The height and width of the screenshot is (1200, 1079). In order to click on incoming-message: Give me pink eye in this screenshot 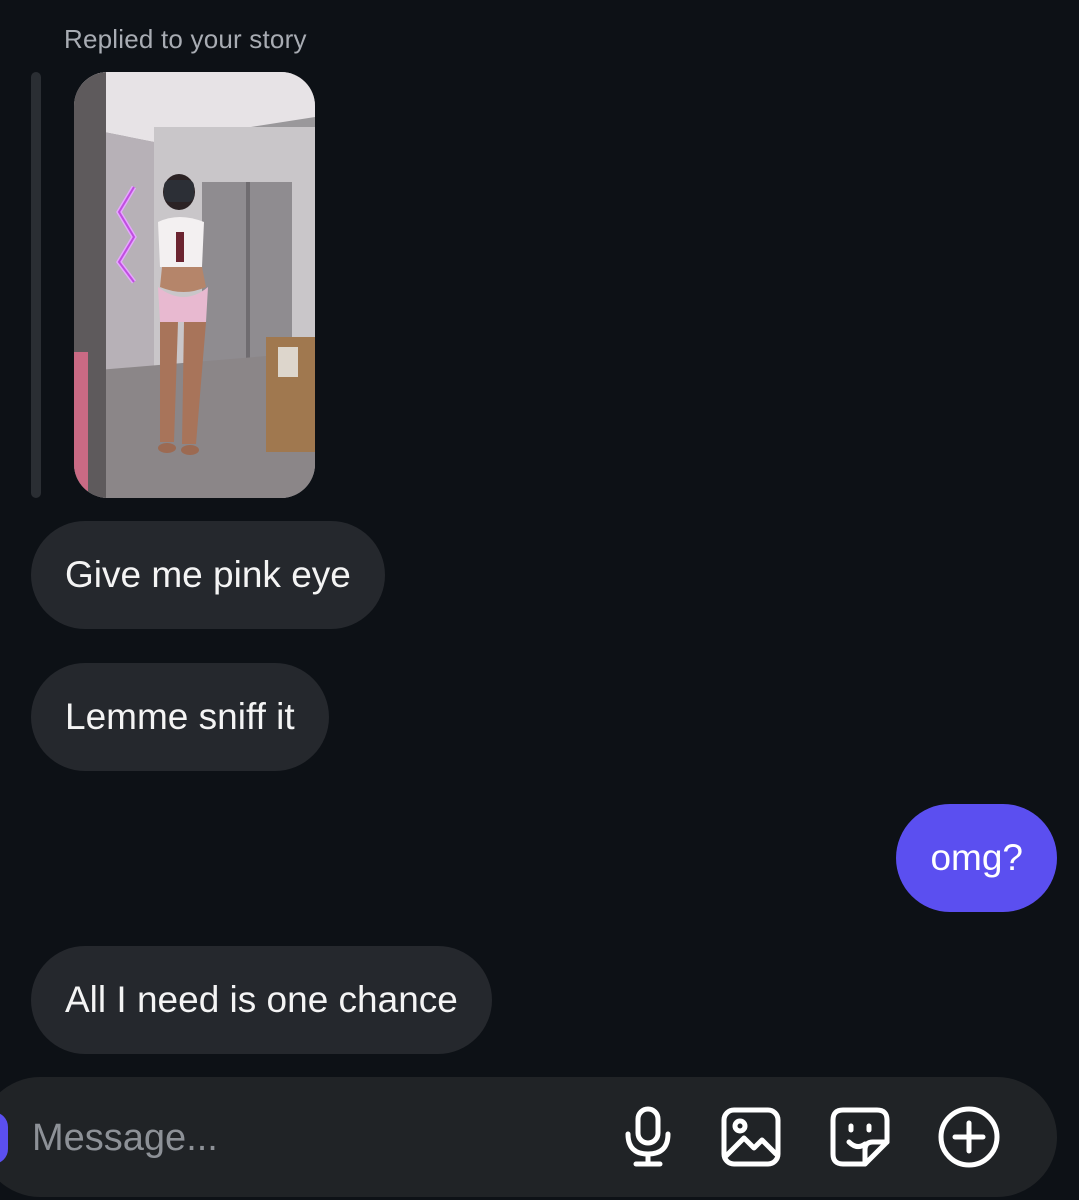, I will do `click(208, 575)`.